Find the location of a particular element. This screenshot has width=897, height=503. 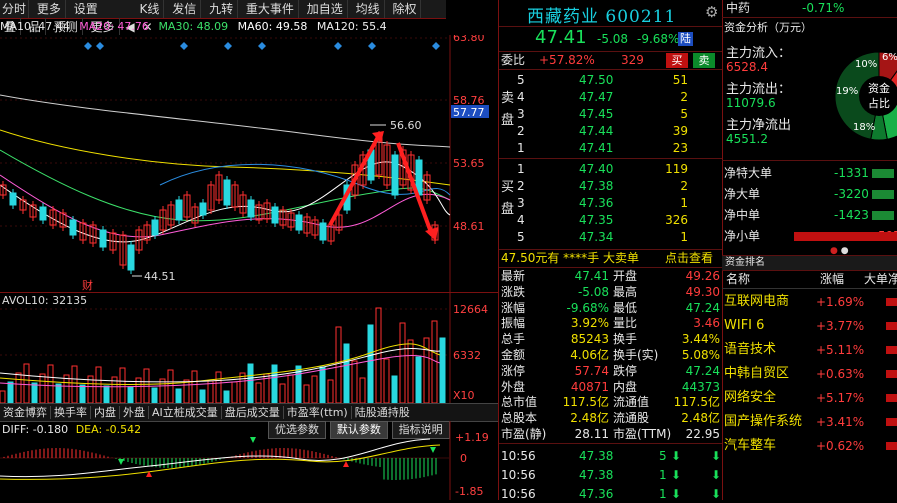

rank-bar is located at coordinates (891, 326).